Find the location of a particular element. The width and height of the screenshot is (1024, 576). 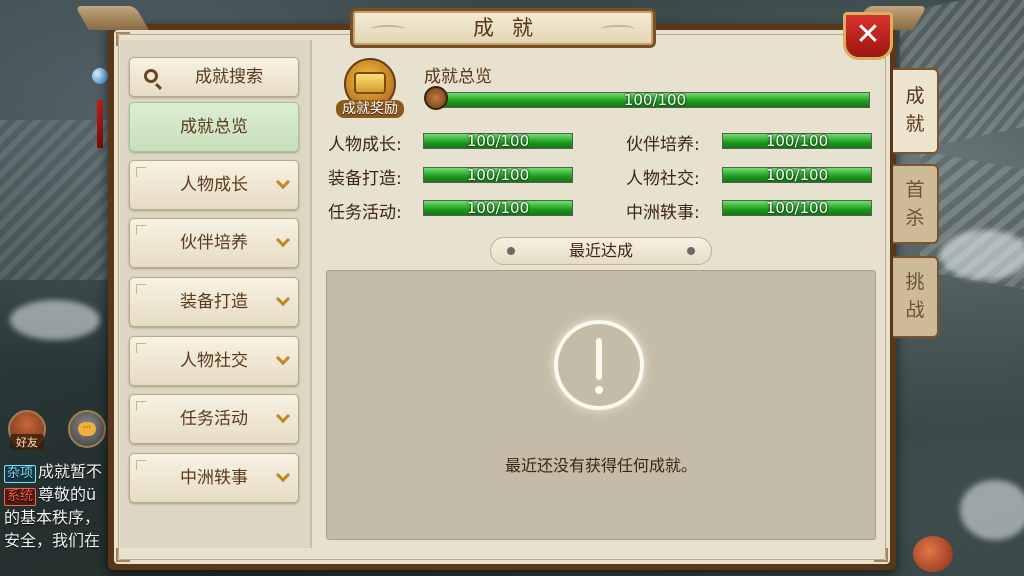

chat-tag-misc: 杂项 is located at coordinates (20, 474).